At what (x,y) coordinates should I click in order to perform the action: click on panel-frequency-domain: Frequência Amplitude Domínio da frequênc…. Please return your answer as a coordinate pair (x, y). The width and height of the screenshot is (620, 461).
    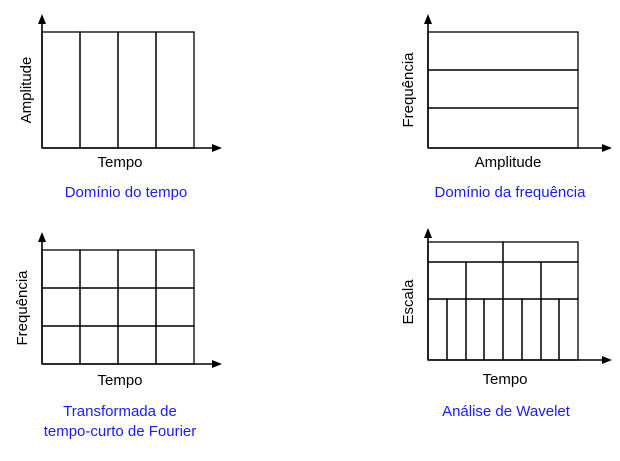
    Looking at the image, I should click on (506, 107).